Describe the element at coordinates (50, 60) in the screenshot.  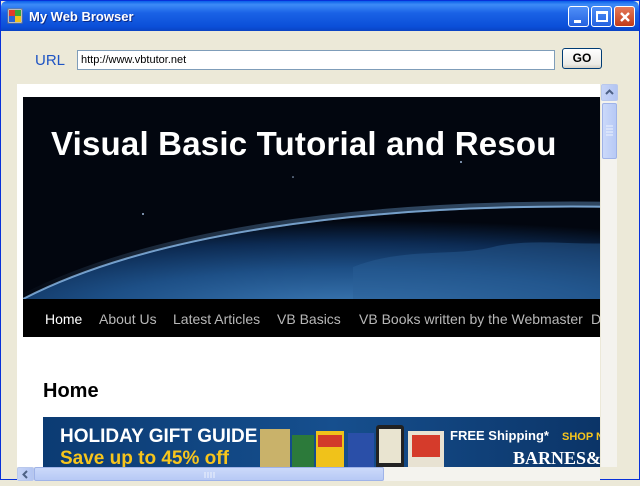
I see `url-label: URL` at that location.